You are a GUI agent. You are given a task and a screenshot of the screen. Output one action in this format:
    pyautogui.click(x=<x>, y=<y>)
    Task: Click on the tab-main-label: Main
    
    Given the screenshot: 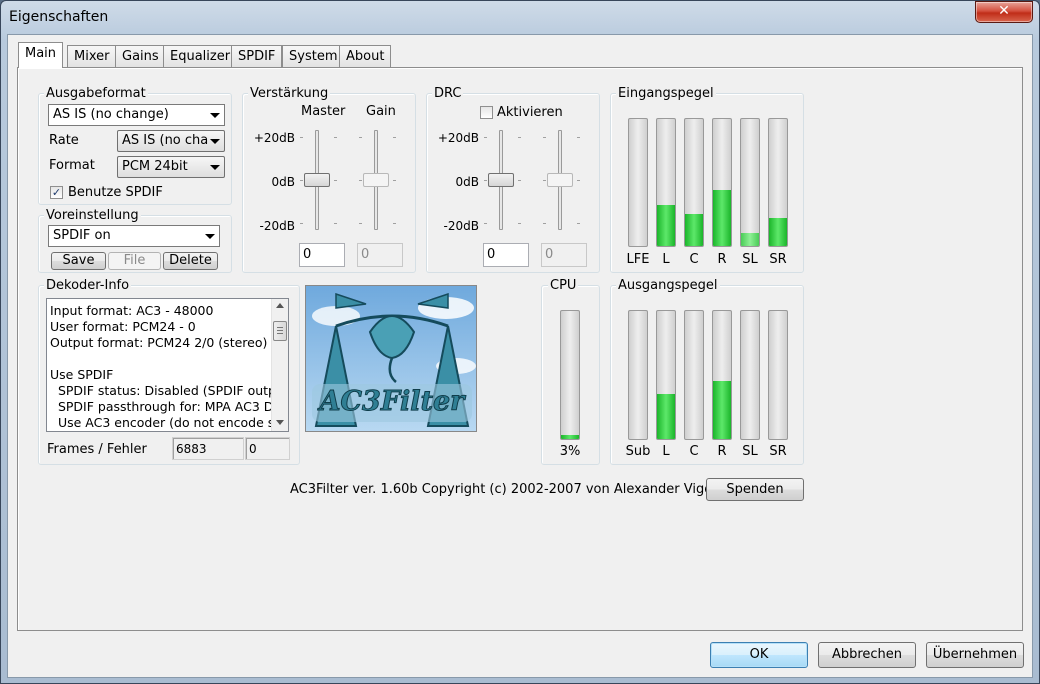 What is the action you would take?
    pyautogui.click(x=41, y=53)
    